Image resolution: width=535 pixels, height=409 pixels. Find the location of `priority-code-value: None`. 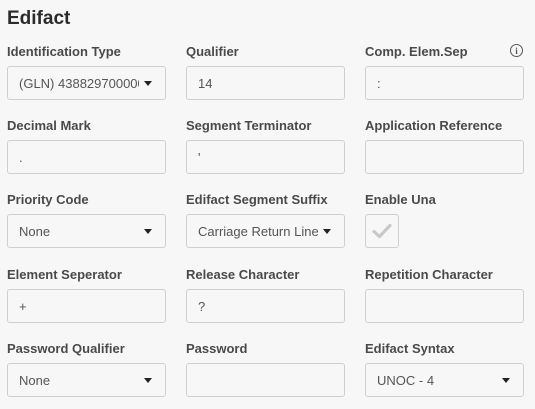

priority-code-value: None is located at coordinates (35, 231).